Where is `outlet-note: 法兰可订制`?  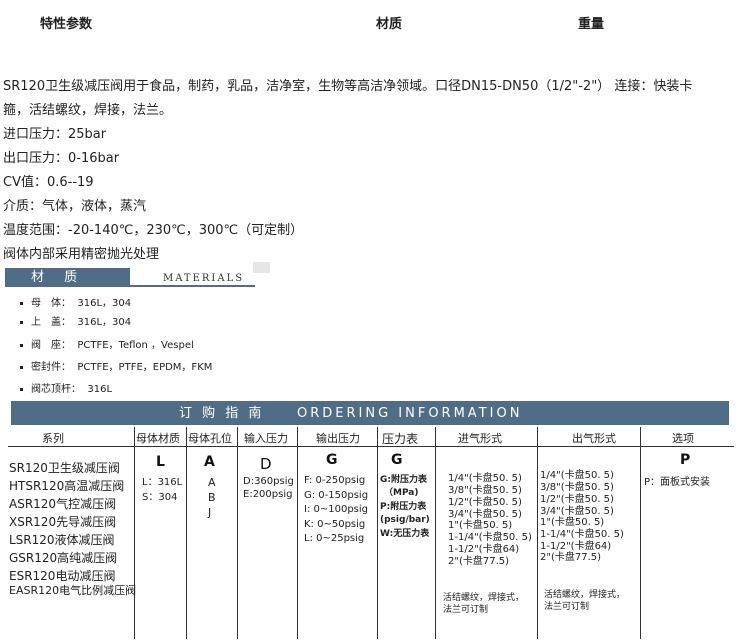 outlet-note: 法兰可订制 is located at coordinates (567, 607).